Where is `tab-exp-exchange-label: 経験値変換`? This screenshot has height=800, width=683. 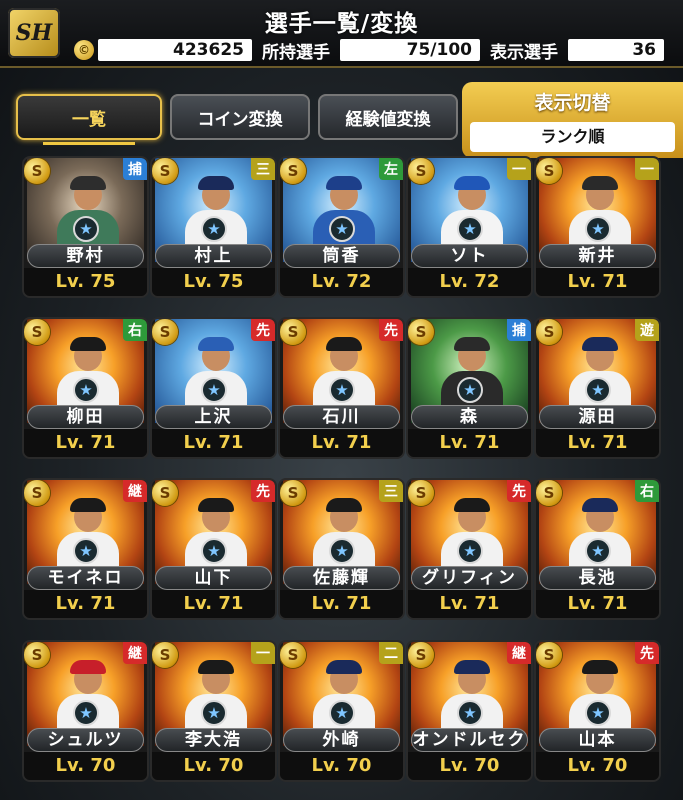 tab-exp-exchange-label: 経験値変換 is located at coordinates (388, 119).